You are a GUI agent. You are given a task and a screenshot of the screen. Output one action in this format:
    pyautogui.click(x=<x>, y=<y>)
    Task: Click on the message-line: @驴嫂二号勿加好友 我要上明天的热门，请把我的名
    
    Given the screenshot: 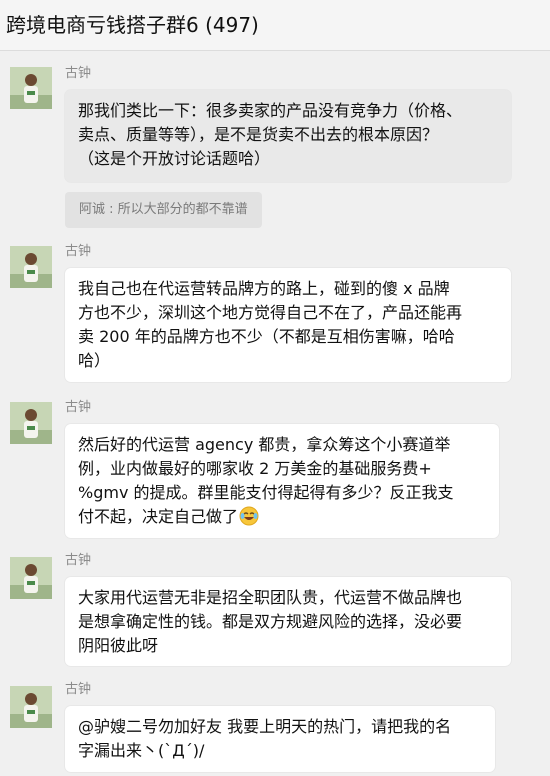 What is the action you would take?
    pyautogui.click(x=265, y=726)
    